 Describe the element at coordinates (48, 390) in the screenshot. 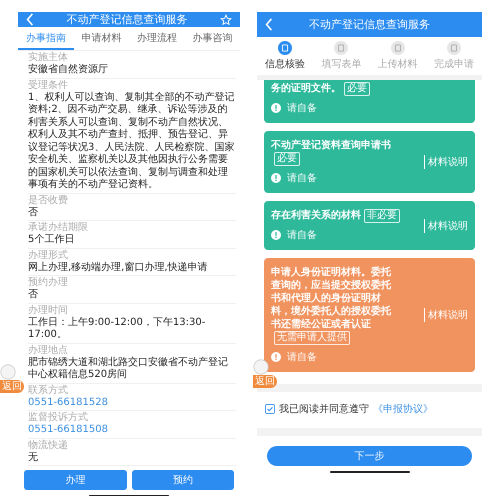

I see `field-label: 联系方式` at that location.